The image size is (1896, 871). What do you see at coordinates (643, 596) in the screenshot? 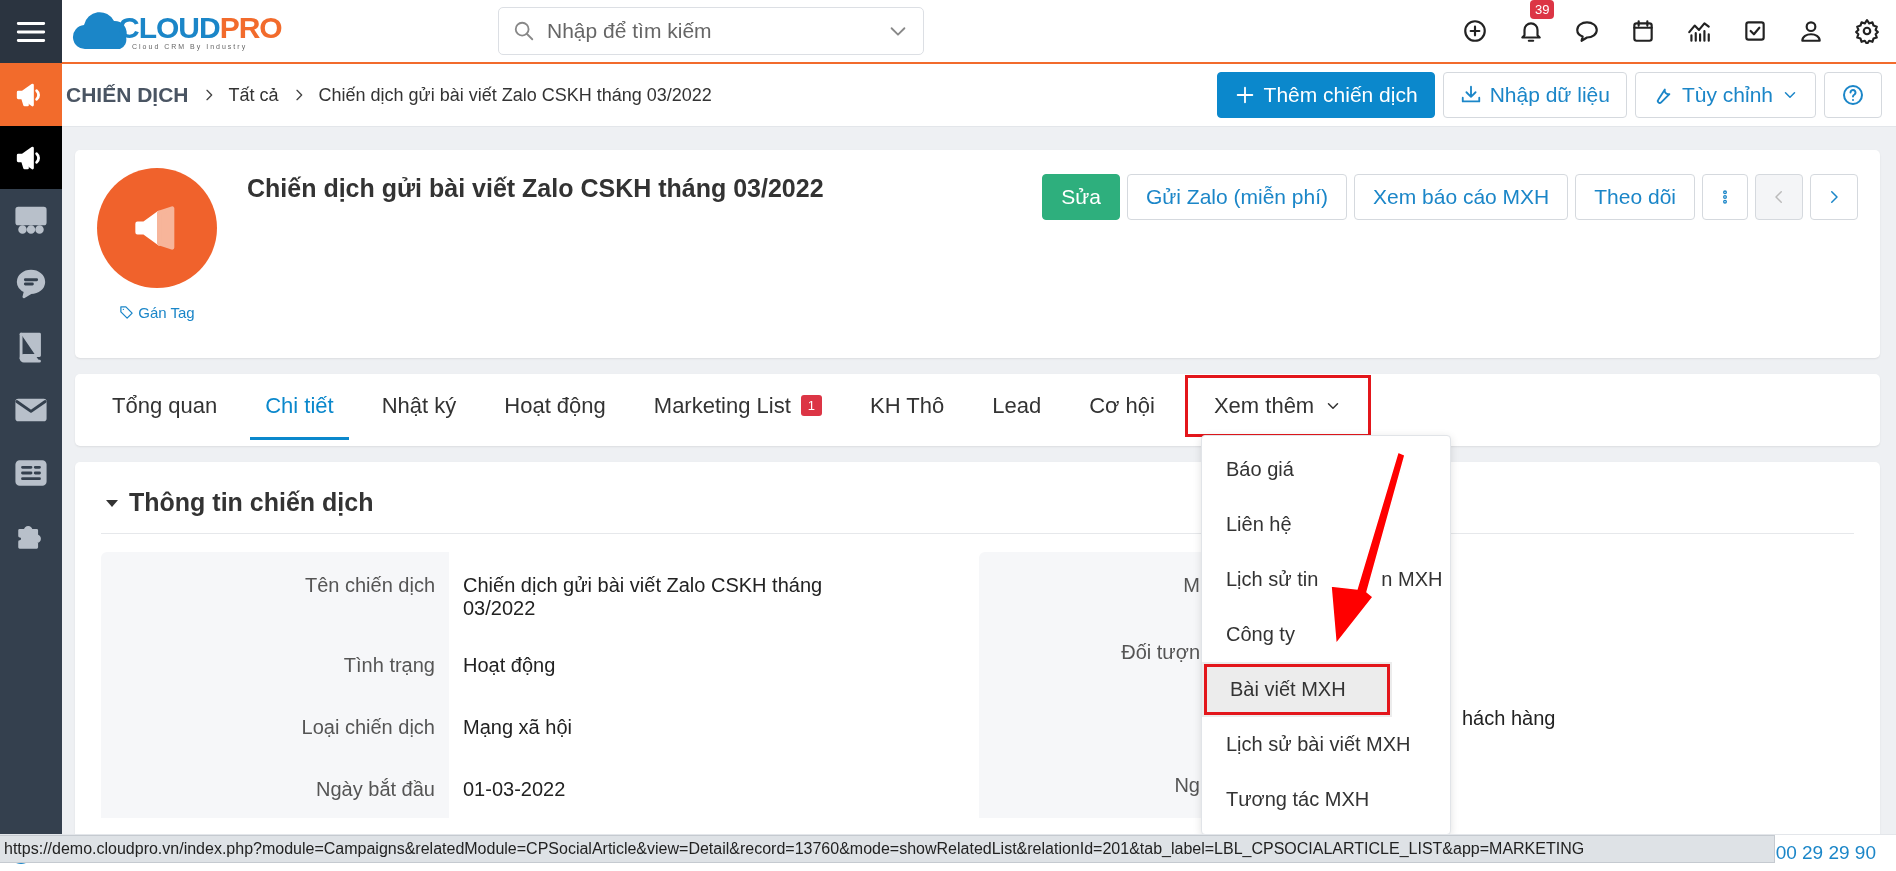
I see `field-value: Chiến dịch gửi bài viết Zalo CSKH tháng 03/2022` at bounding box center [643, 596].